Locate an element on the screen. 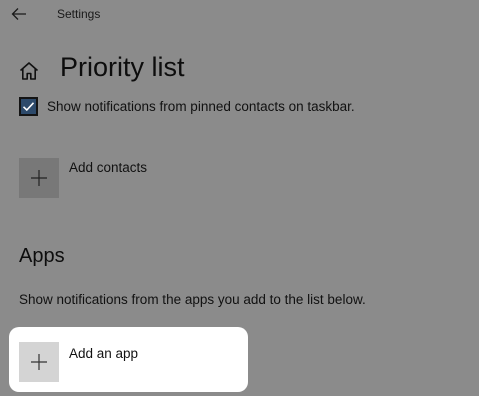 This screenshot has width=479, height=396. add-contacts-tile is located at coordinates (39, 178).